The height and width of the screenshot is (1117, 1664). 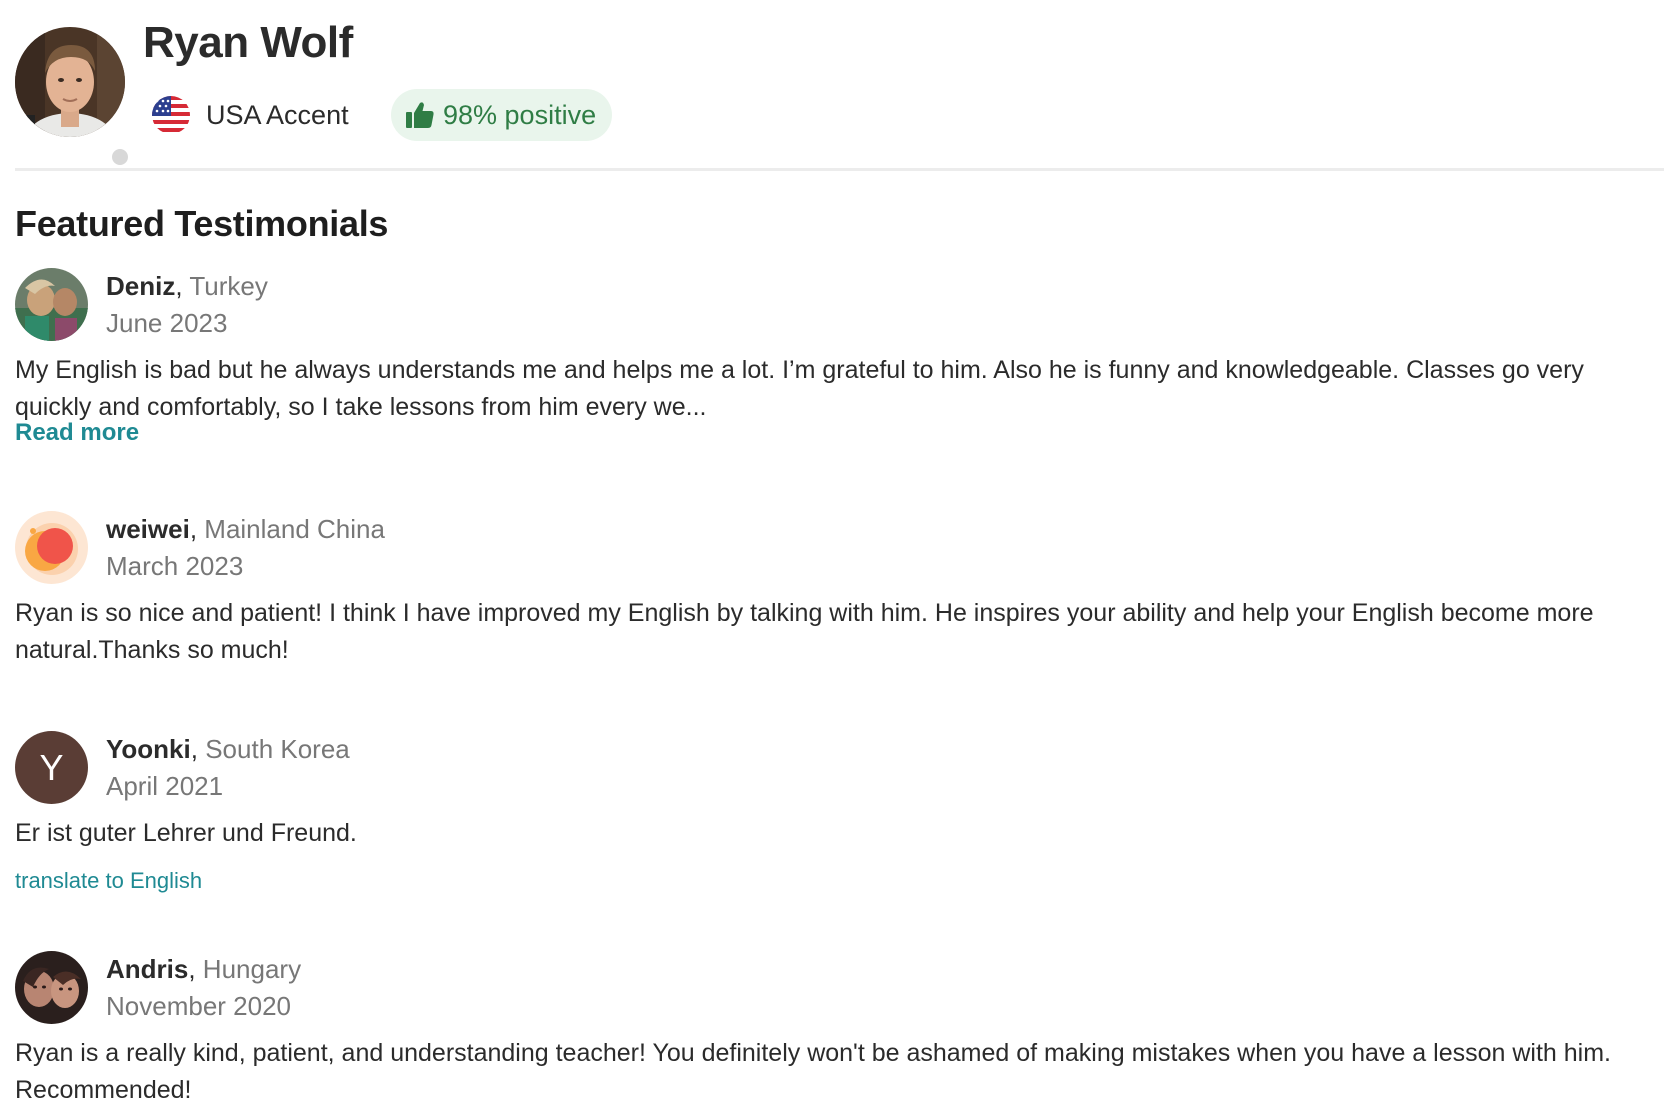 I want to click on review-date: March 2023, so click(x=175, y=566).